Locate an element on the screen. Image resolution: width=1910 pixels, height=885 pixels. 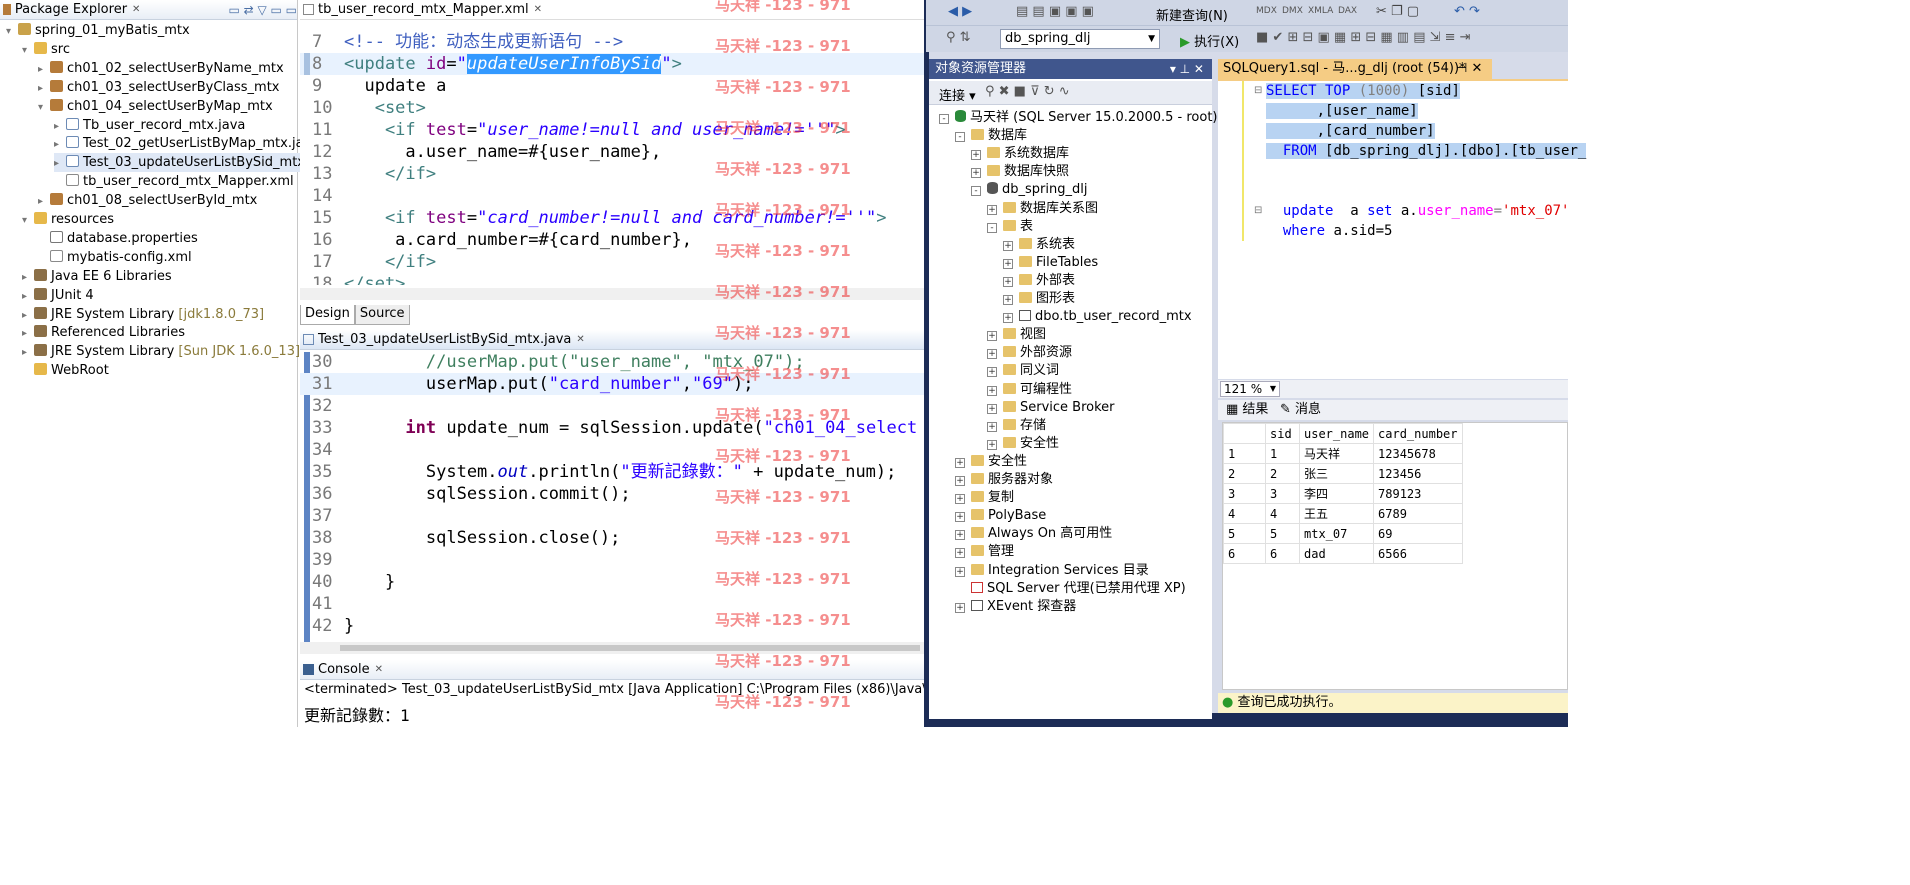
row-number: 5 is located at coordinates (1244, 533).